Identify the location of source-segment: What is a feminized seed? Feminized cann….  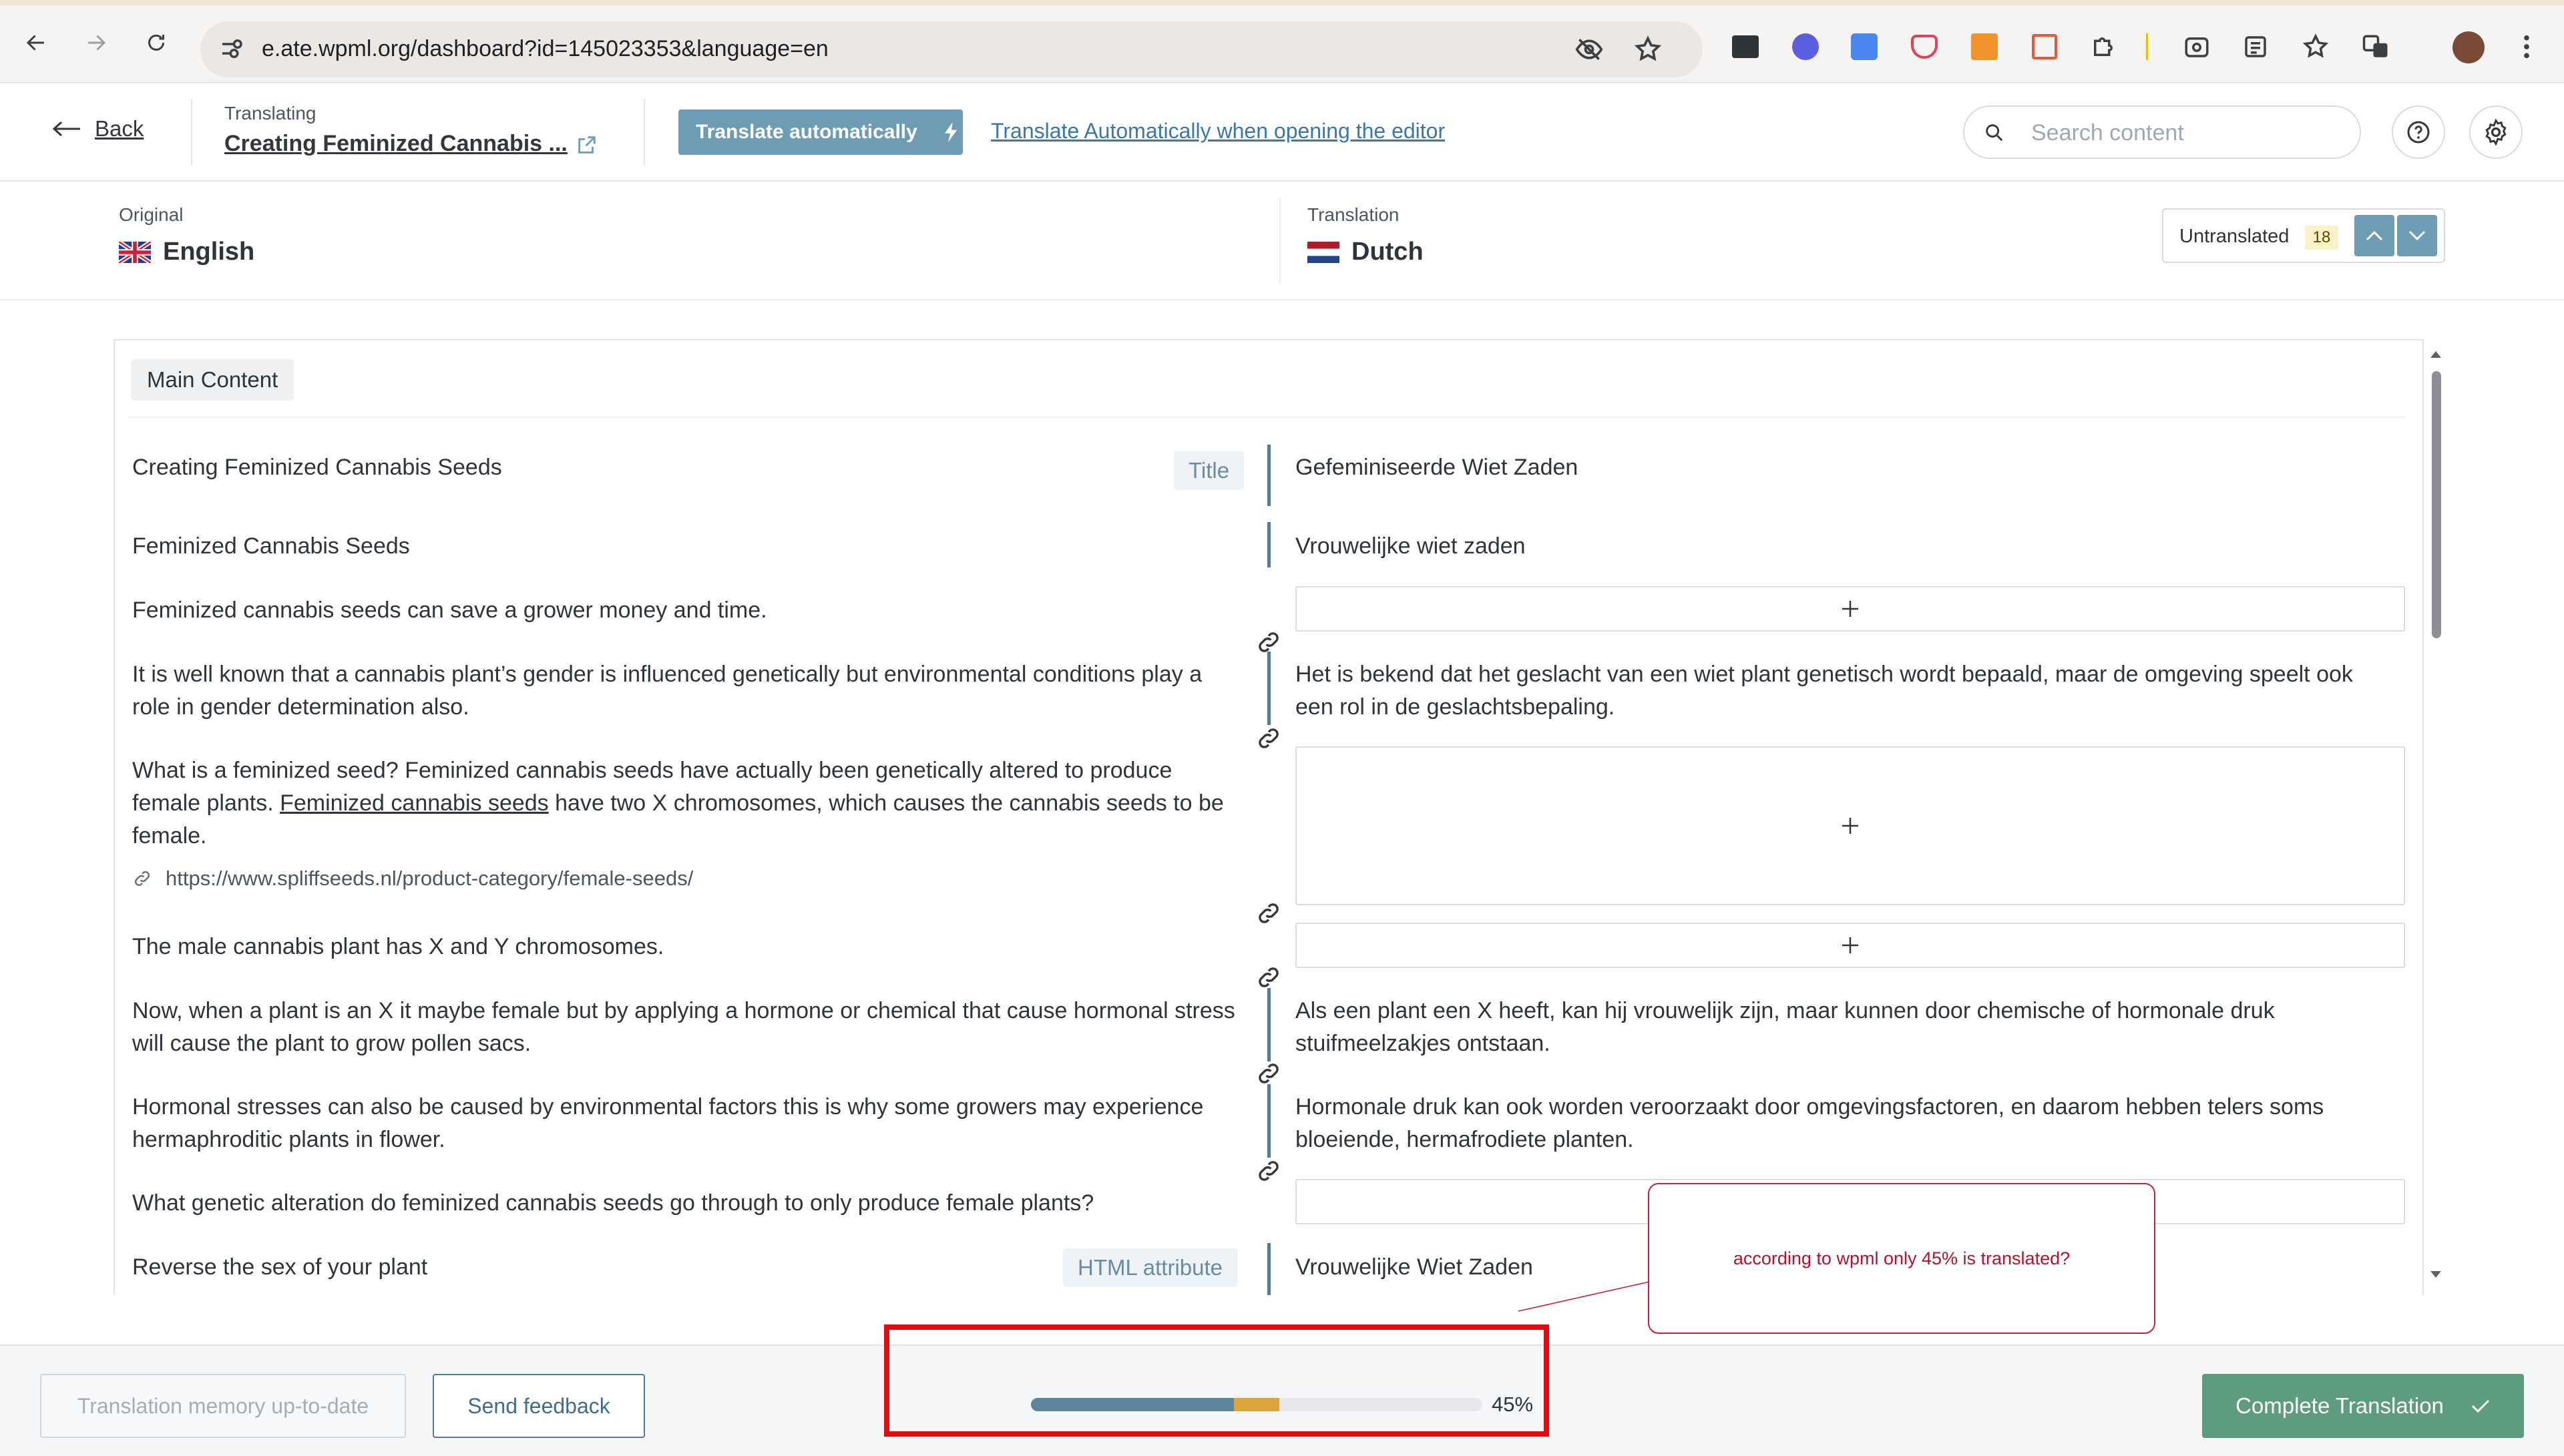
(686, 803).